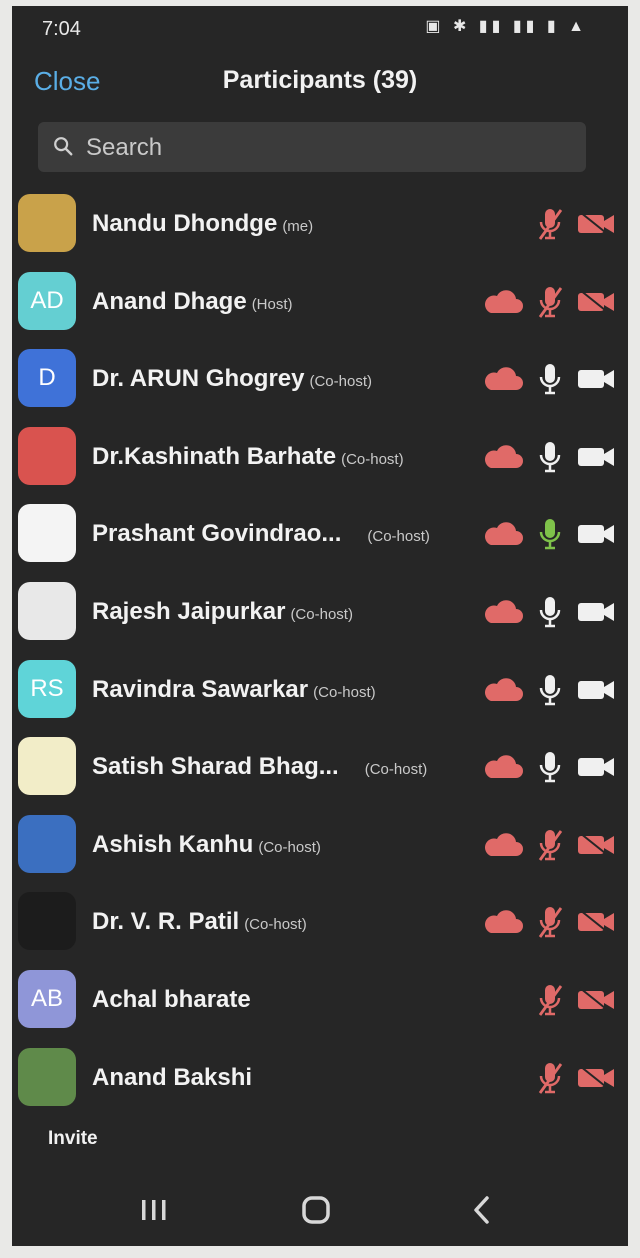 The width and height of the screenshot is (640, 1258). I want to click on participant-name: Ravindra Sawarkar, so click(200, 689).